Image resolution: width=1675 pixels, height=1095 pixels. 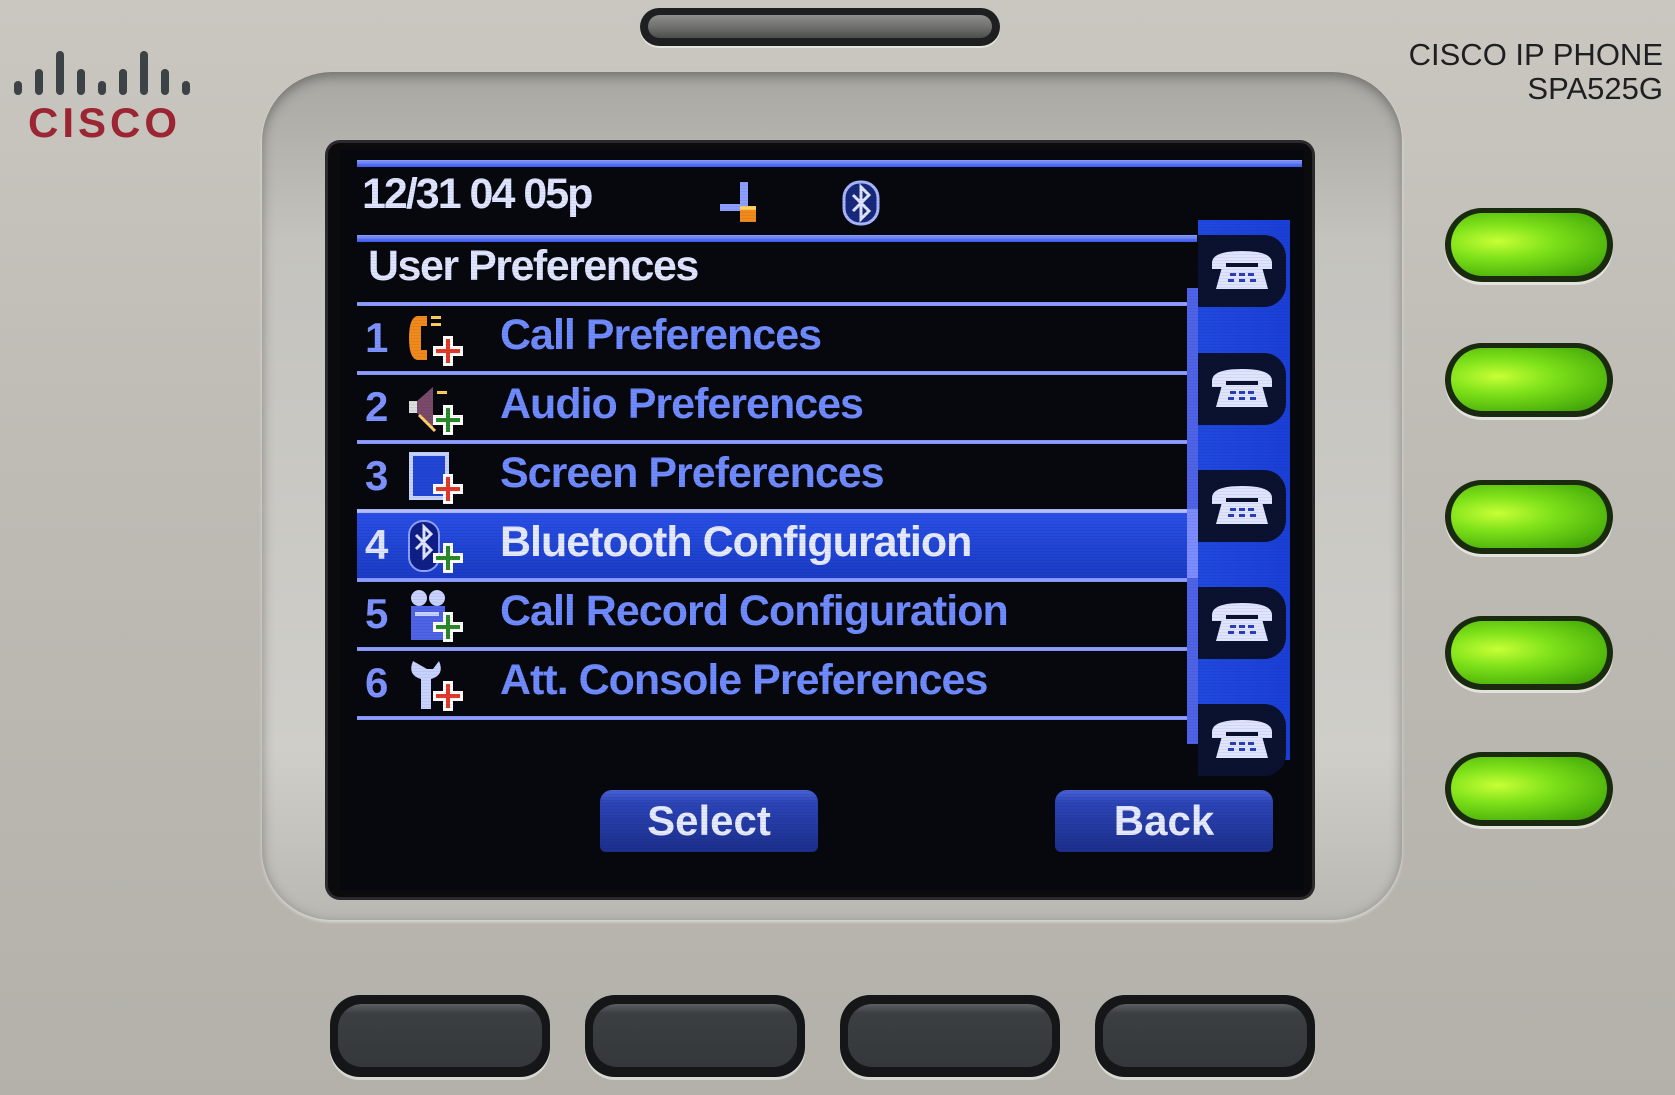 What do you see at coordinates (103, 70) in the screenshot?
I see `cisco-logo-bars-icon` at bounding box center [103, 70].